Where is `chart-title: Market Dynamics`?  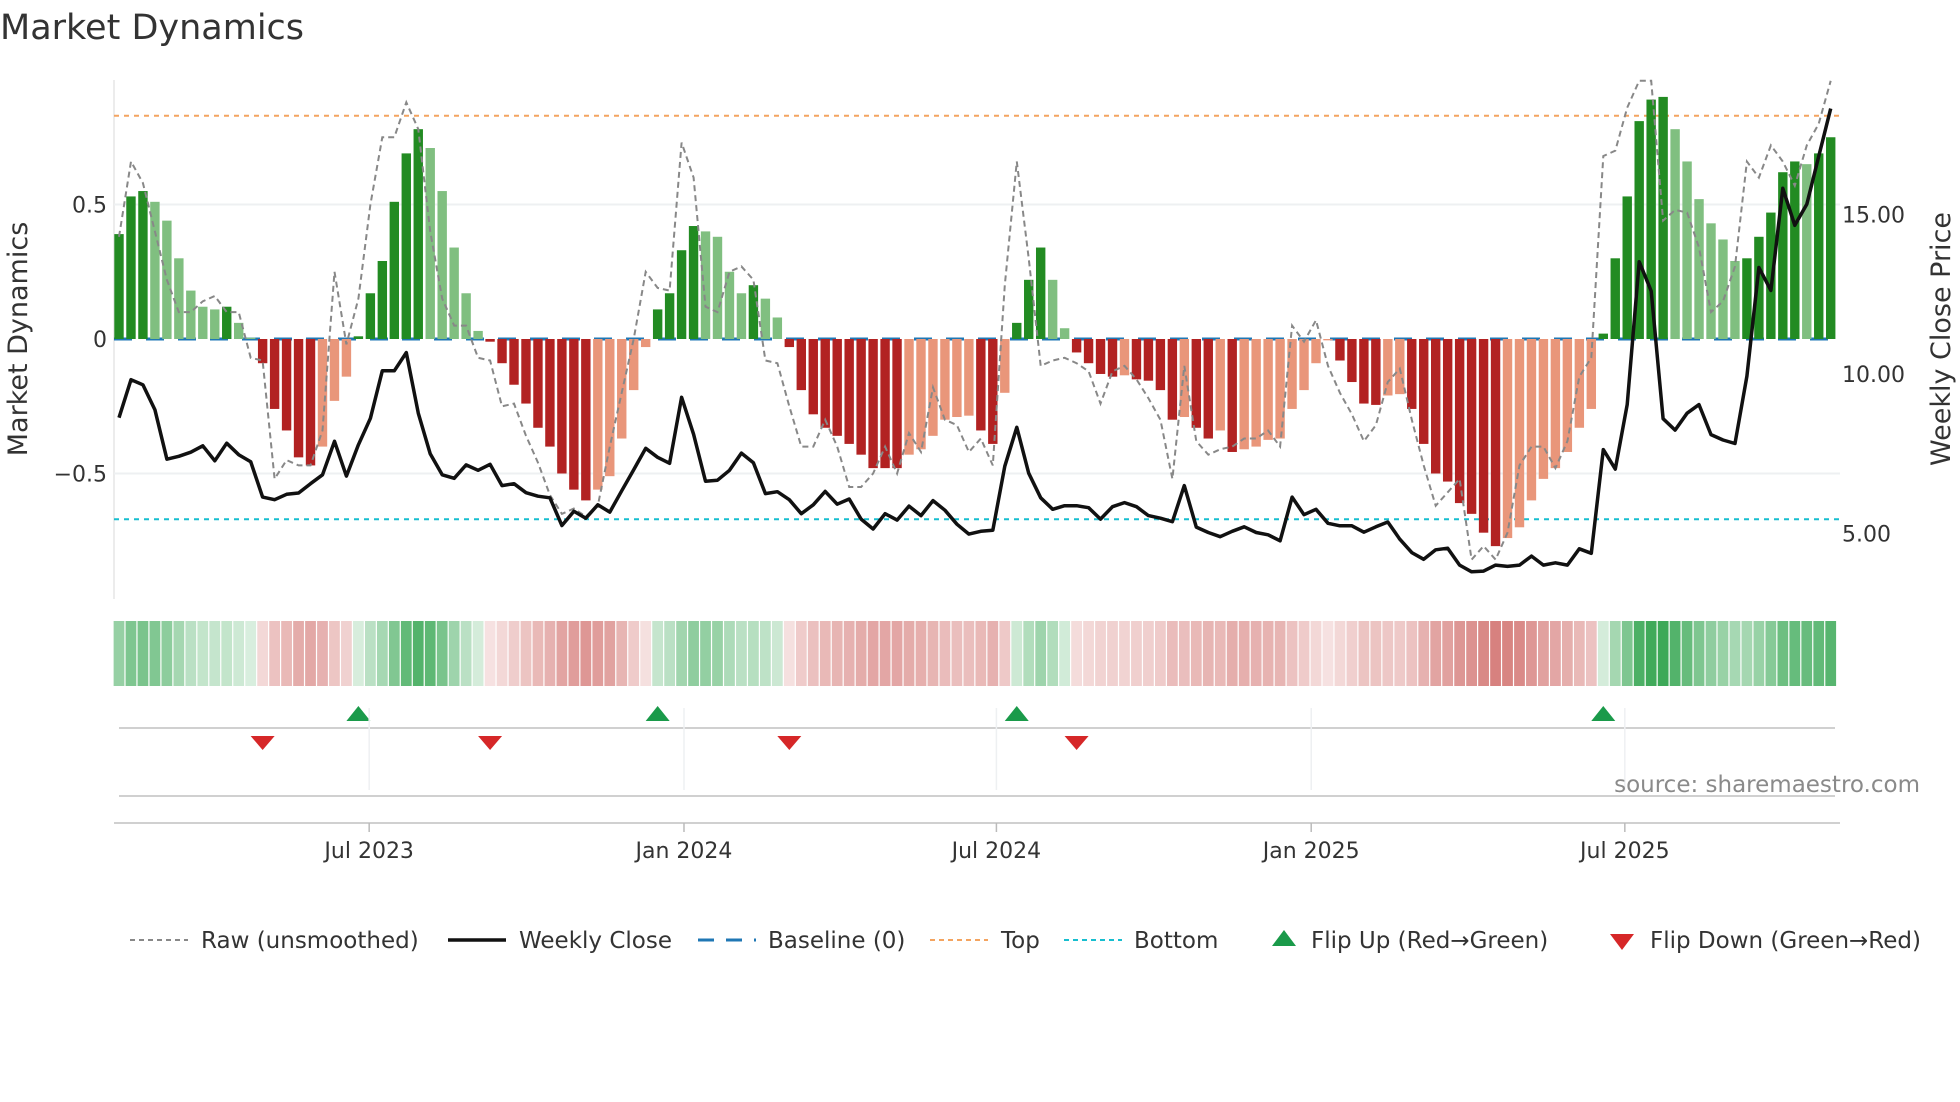 chart-title: Market Dynamics is located at coordinates (152, 28).